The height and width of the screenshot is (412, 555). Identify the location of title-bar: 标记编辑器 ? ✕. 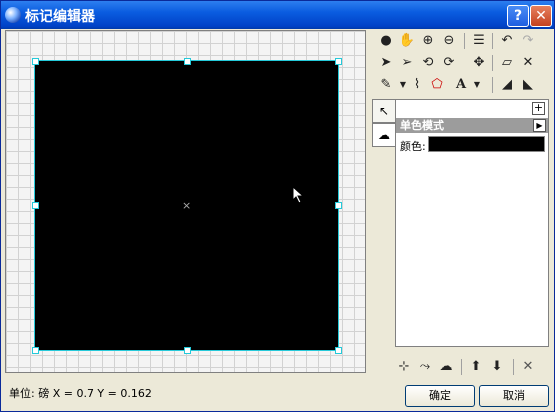
(277, 15).